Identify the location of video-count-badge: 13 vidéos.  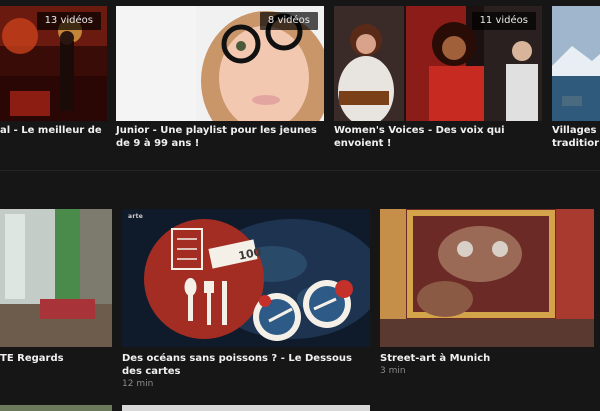
(68, 21).